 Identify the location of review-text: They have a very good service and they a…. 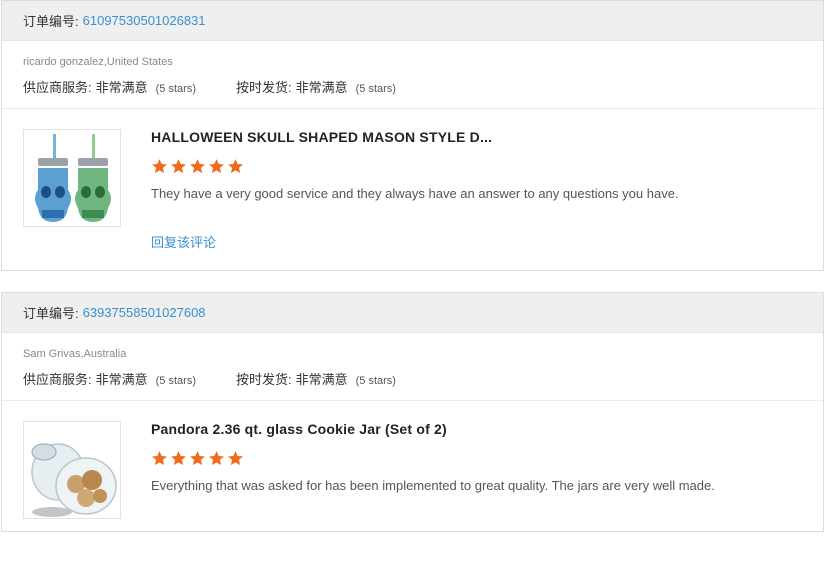
(415, 193).